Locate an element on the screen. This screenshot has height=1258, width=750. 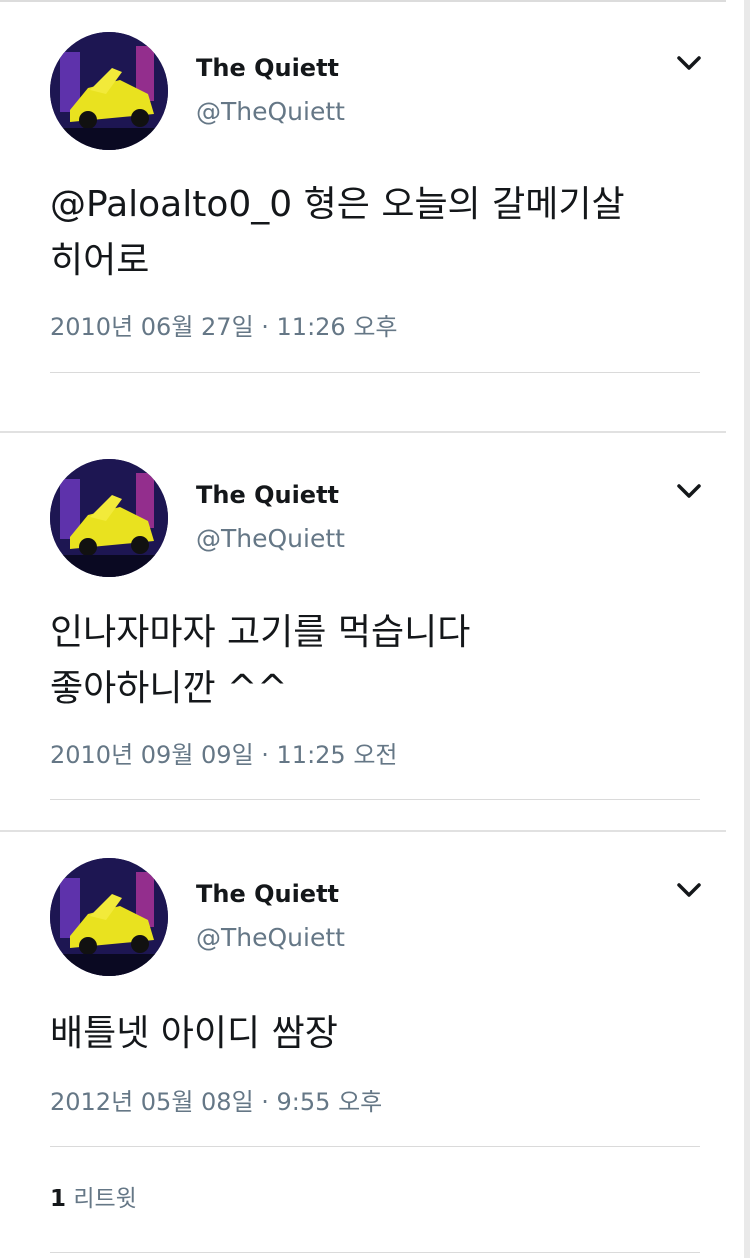
tweet-timestamp: 2010년 09월 09일 · 11:25 오전 is located at coordinates (224, 752).